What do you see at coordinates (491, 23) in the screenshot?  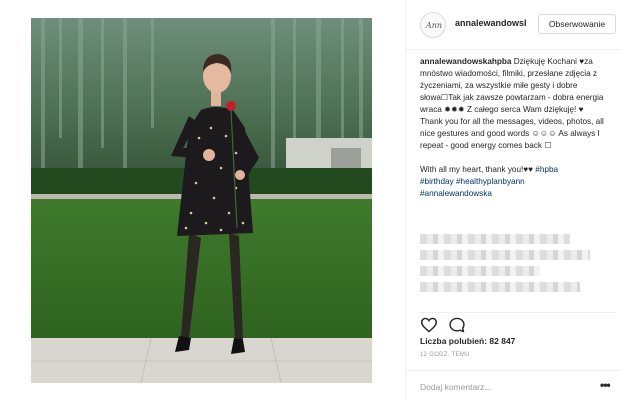 I see `username-link: annalewandowsl` at bounding box center [491, 23].